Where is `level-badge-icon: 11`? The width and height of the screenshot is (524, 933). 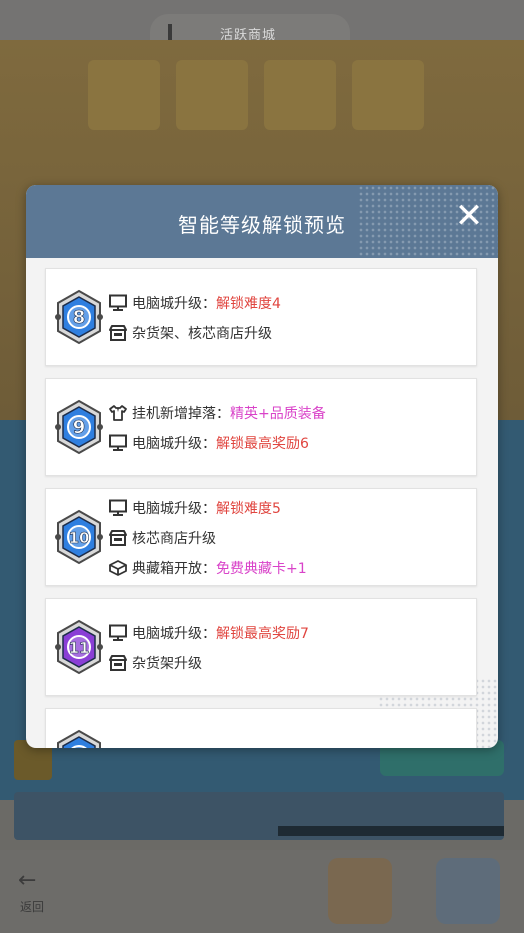 level-badge-icon: 11 is located at coordinates (79, 647).